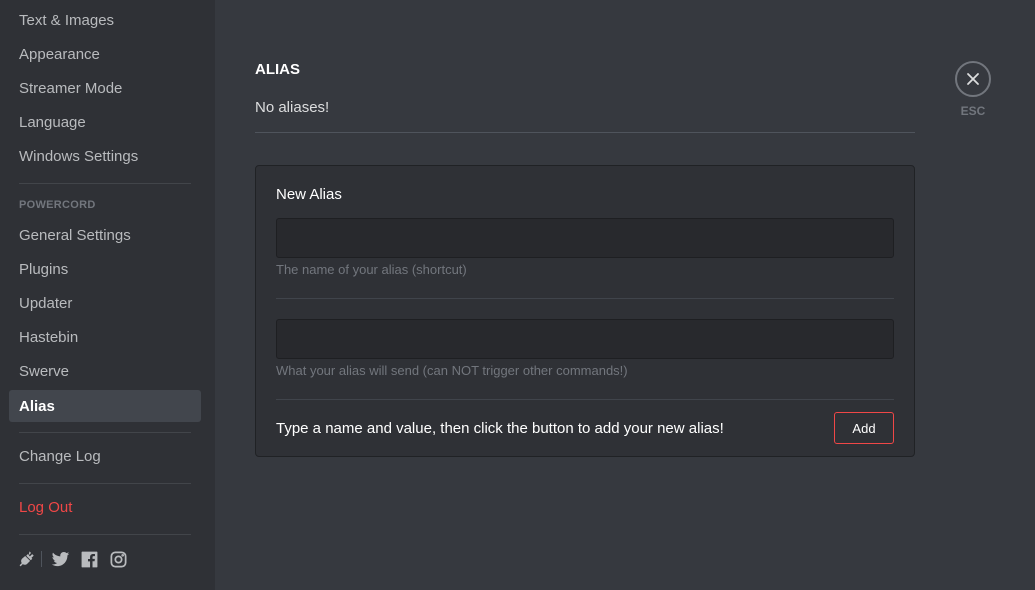  I want to click on close-icon, so click(973, 79).